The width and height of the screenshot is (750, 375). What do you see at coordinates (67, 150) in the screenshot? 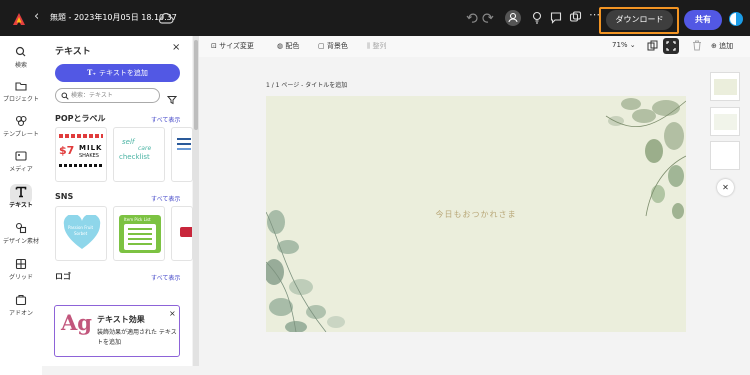
I see `milkshake-price: $7` at bounding box center [67, 150].